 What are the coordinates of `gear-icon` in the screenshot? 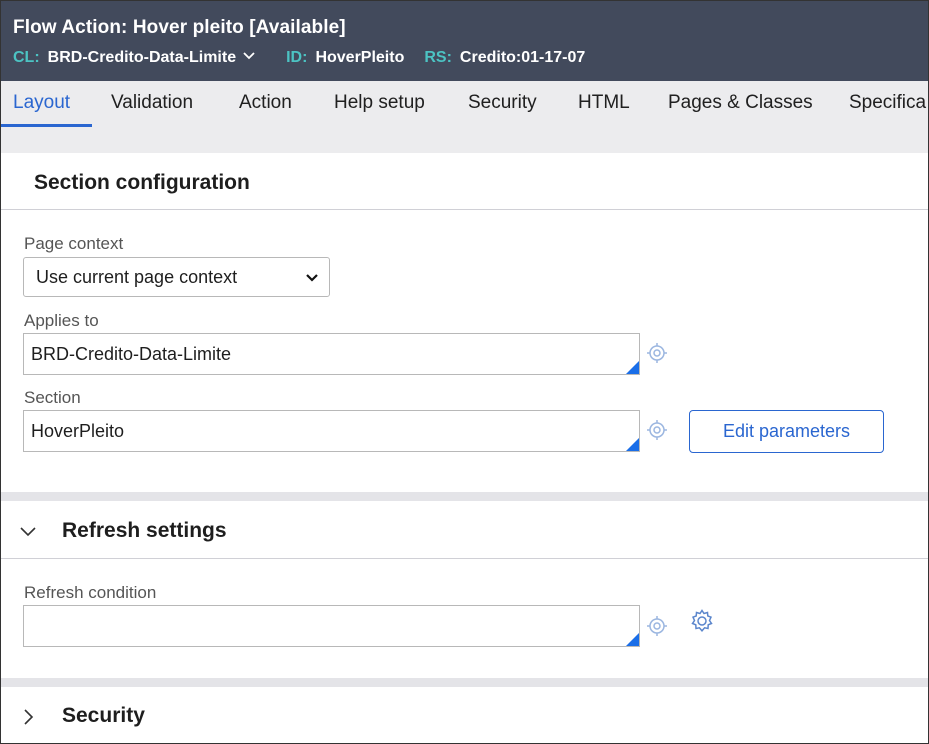 It's located at (702, 621).